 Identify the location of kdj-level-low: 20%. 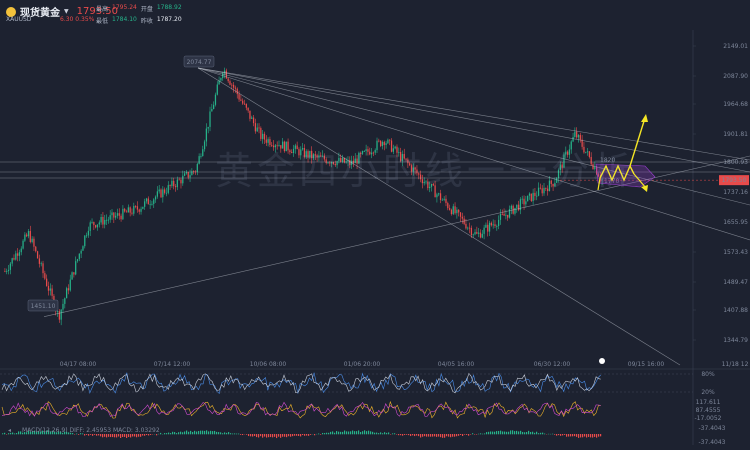
(708, 392).